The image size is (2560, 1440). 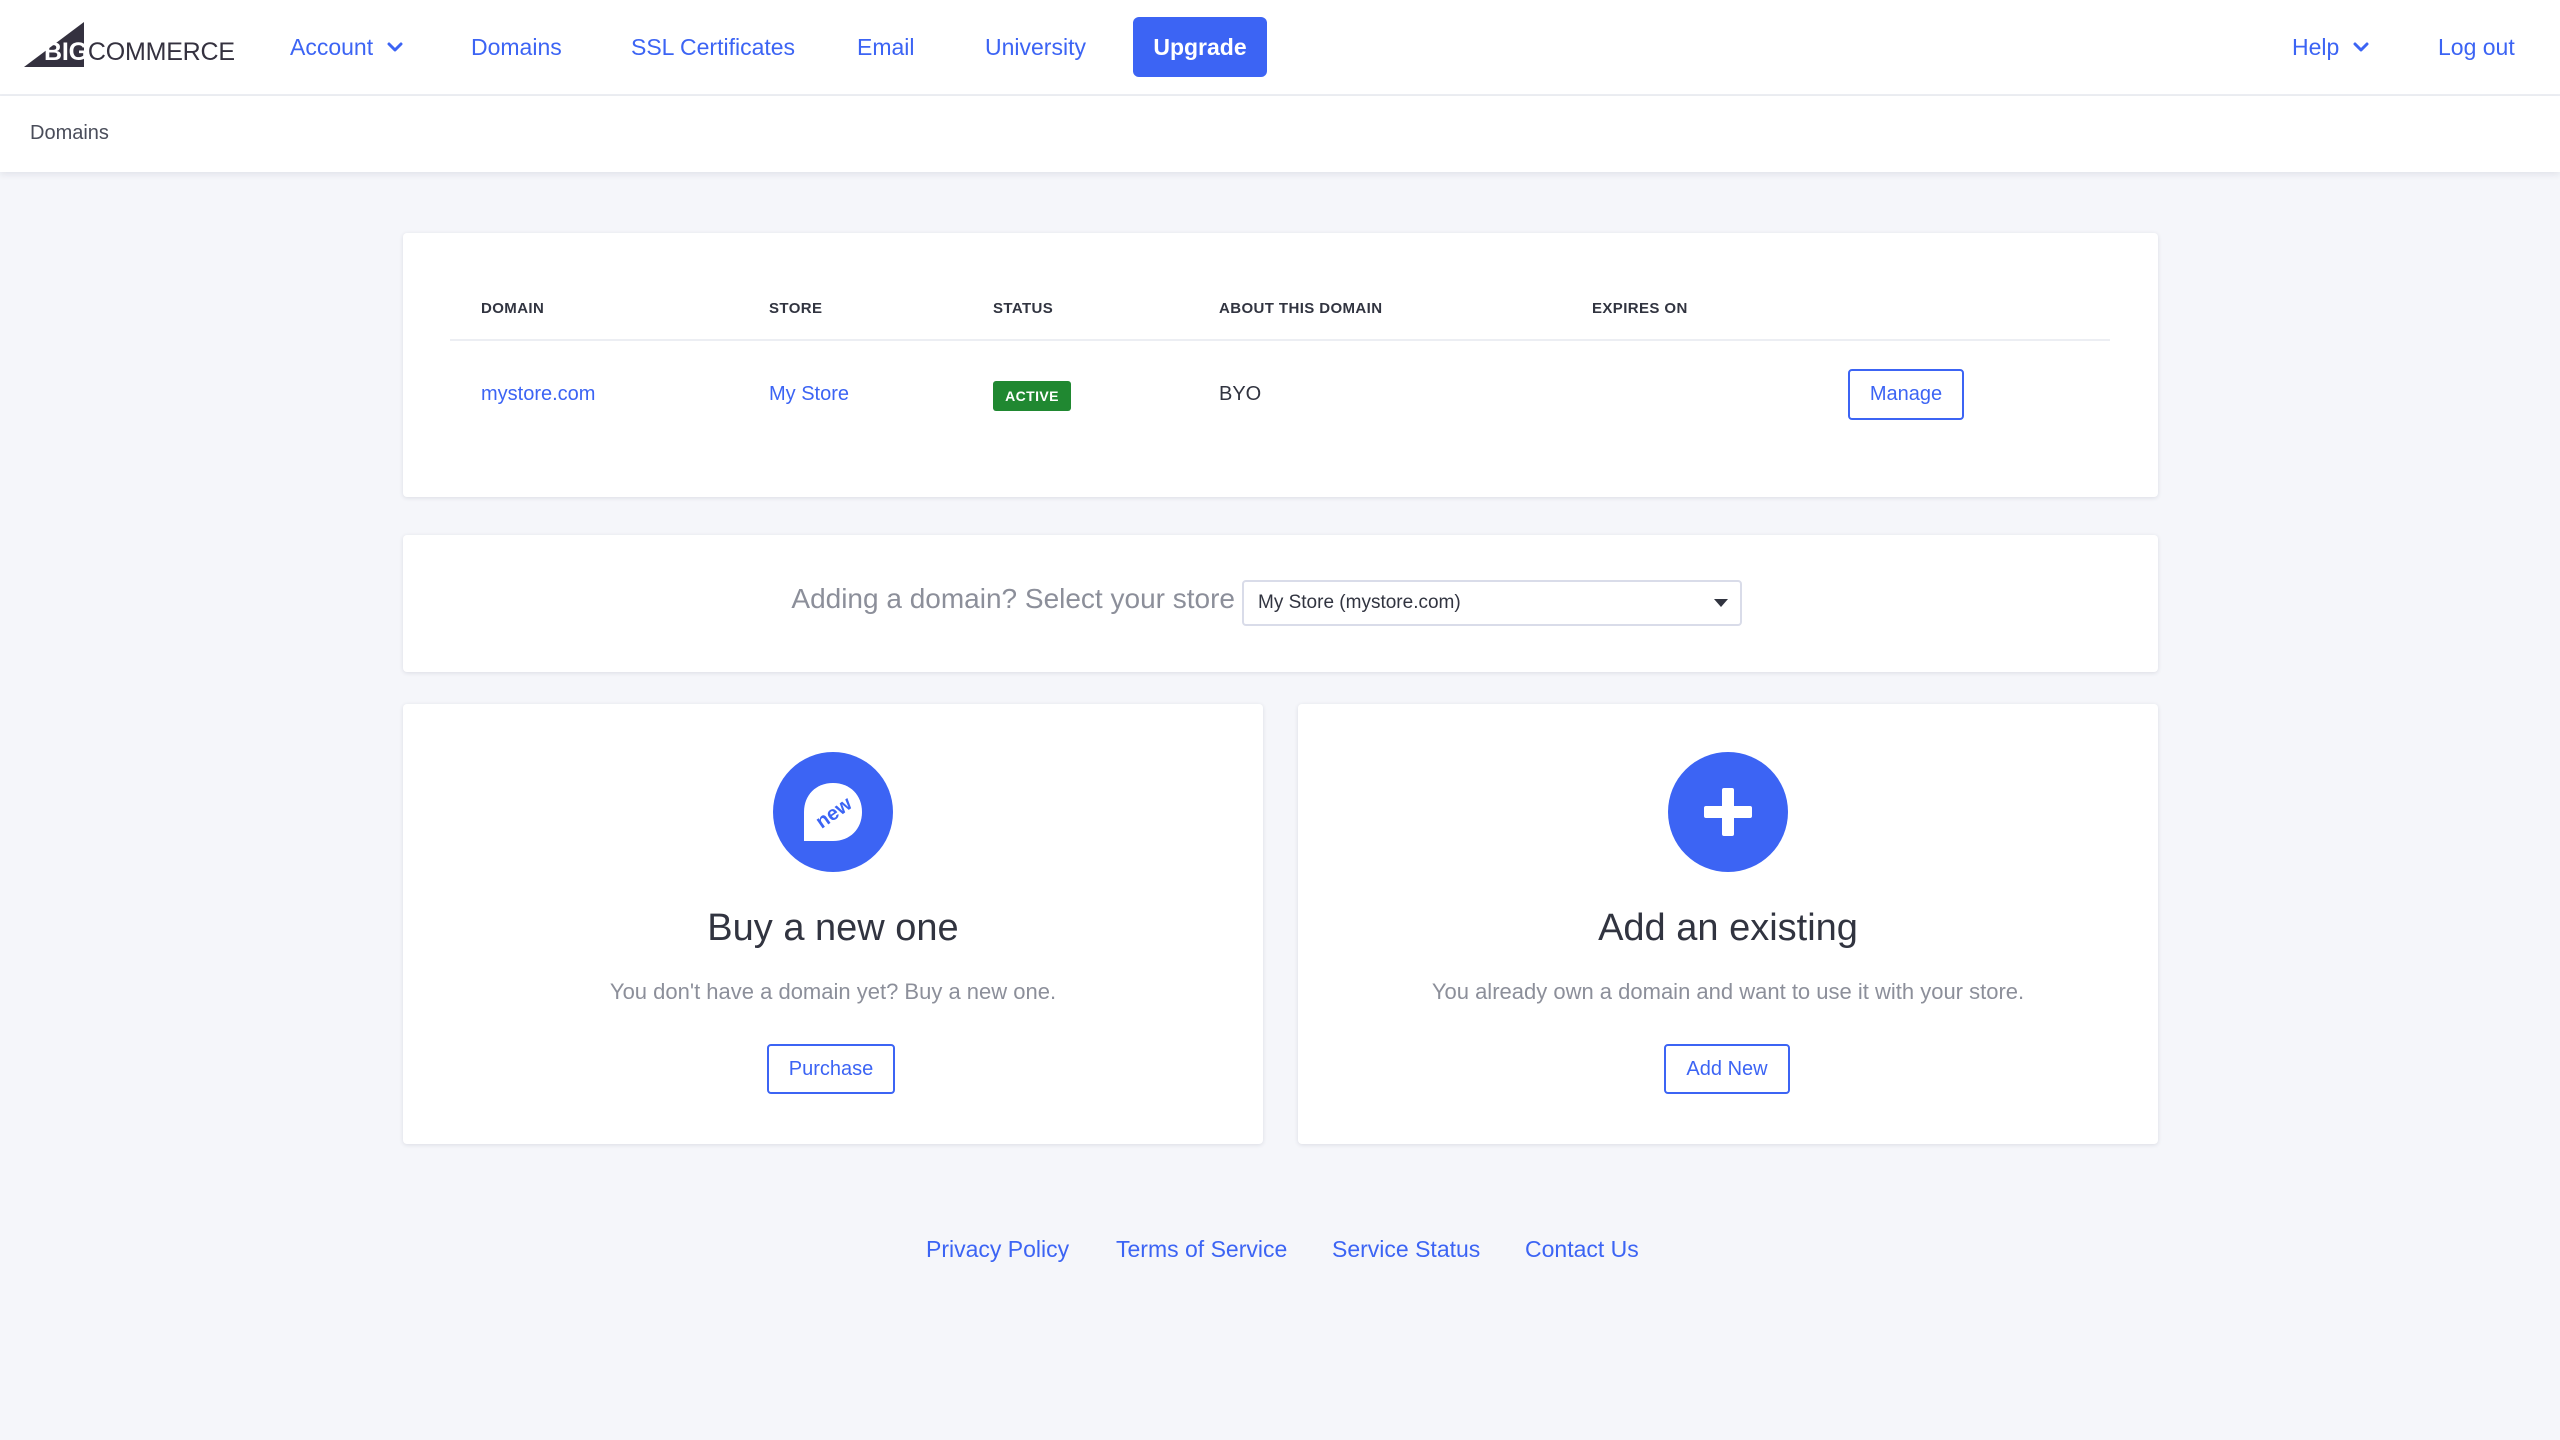 What do you see at coordinates (997, 1249) in the screenshot?
I see `footer-privacy-policy: Privacy Policy` at bounding box center [997, 1249].